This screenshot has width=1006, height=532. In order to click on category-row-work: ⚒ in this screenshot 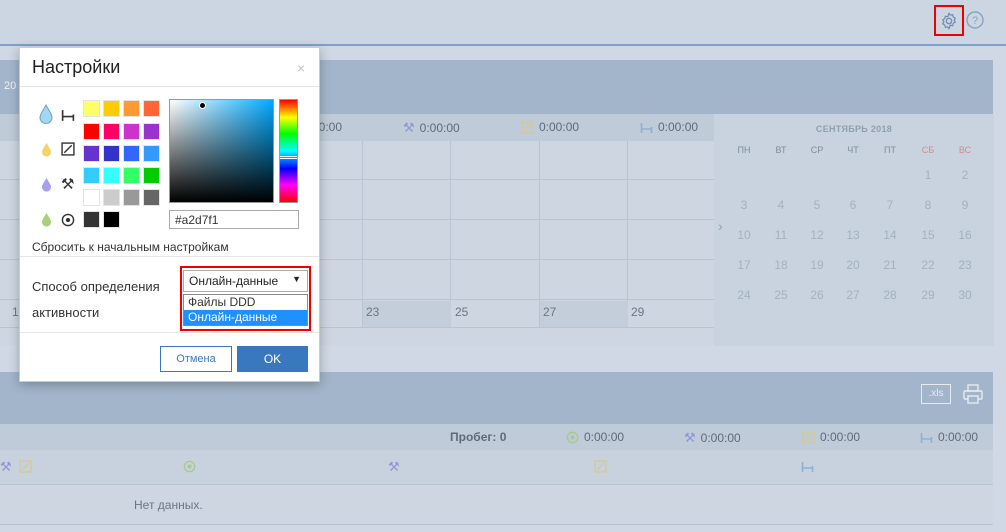, I will do `click(59, 186)`.